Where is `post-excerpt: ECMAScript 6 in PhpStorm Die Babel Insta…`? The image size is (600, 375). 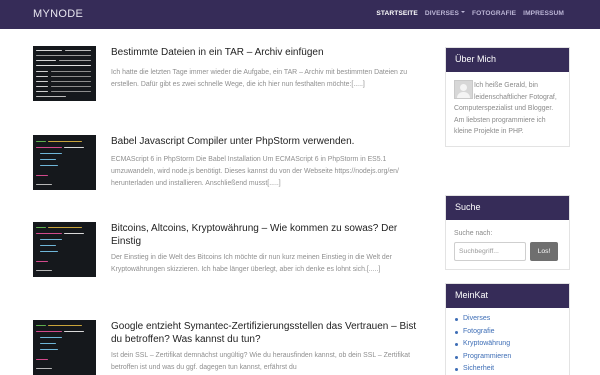 post-excerpt: ECMAScript 6 in PhpStorm Die Babel Insta… is located at coordinates (255, 171).